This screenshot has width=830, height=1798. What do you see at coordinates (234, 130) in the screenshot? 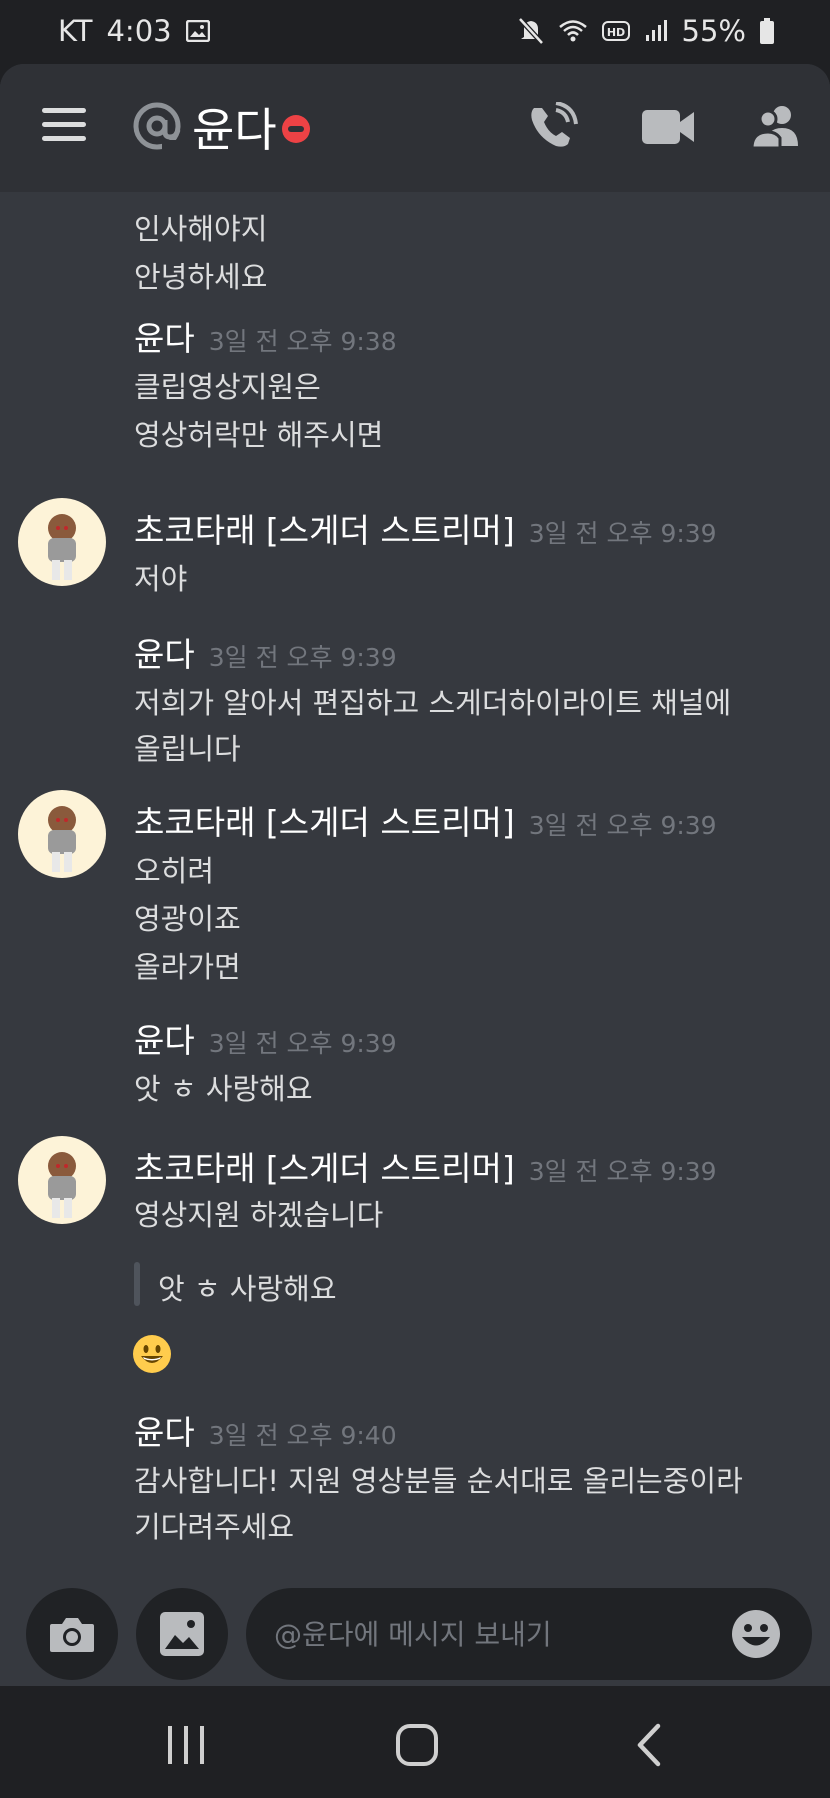
I see `channel-title: 윤다` at bounding box center [234, 130].